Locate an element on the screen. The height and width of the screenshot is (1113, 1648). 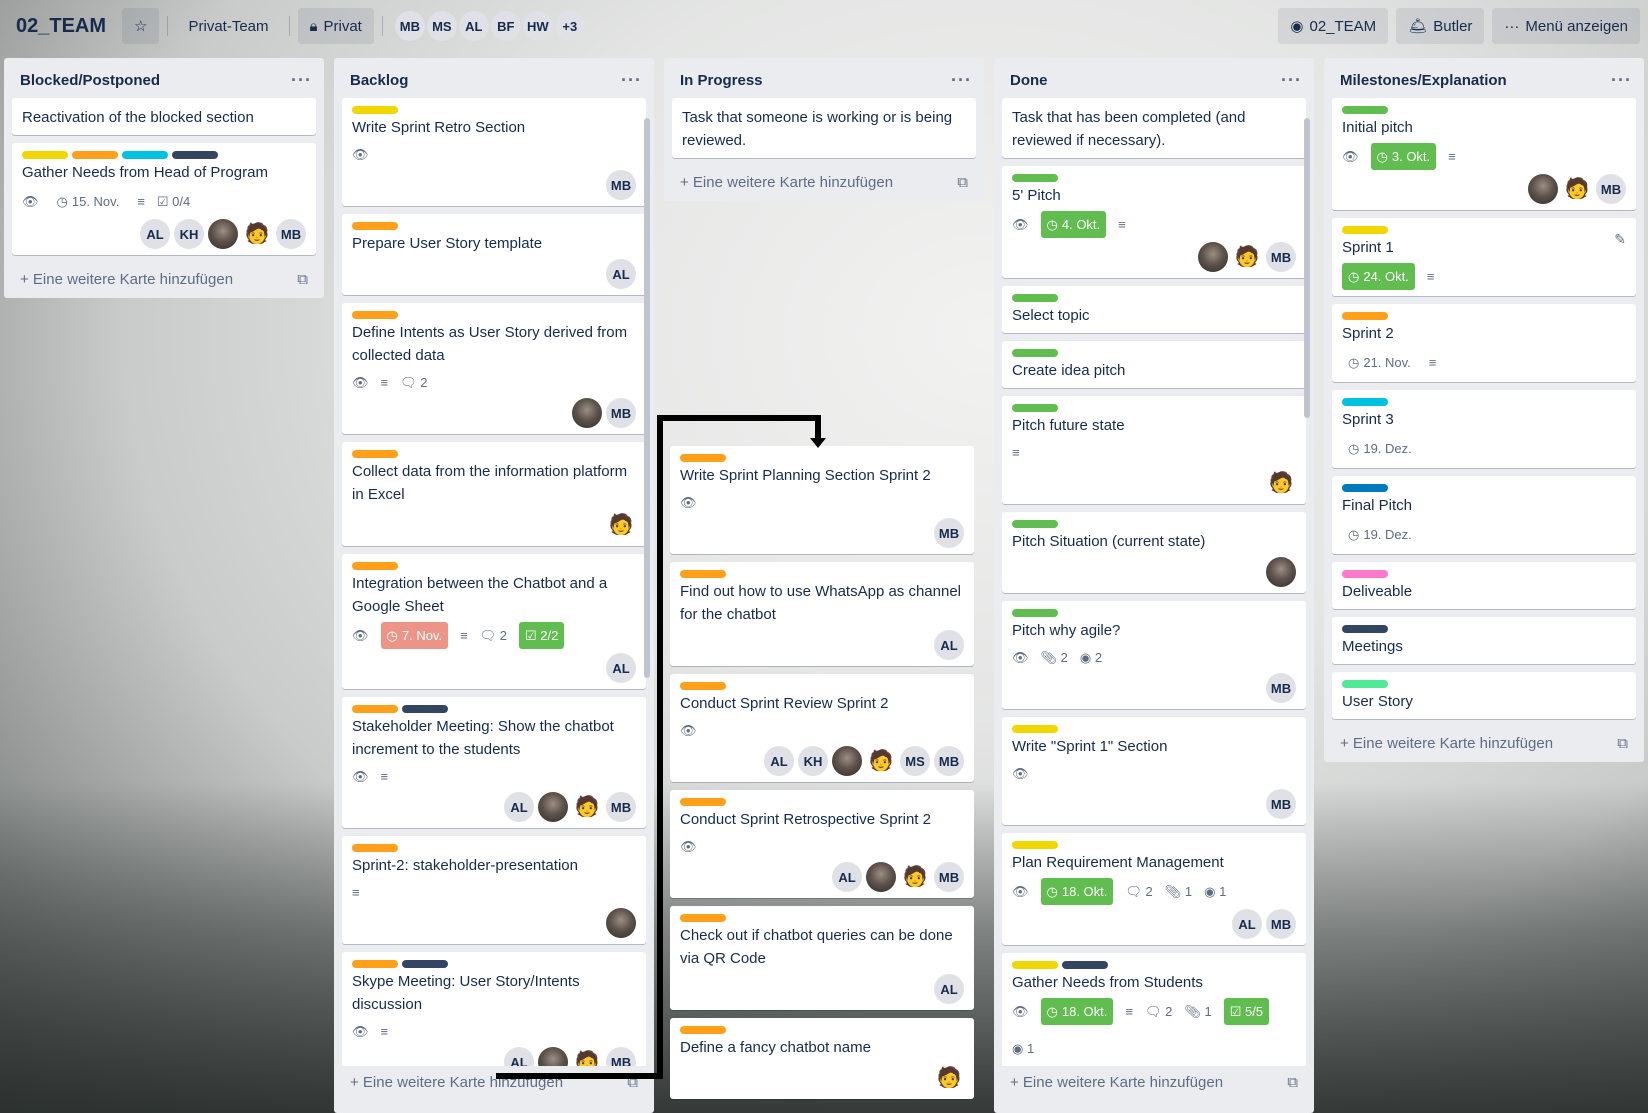
card: Final Pitch ◷ 19. Dez. is located at coordinates (1484, 515).